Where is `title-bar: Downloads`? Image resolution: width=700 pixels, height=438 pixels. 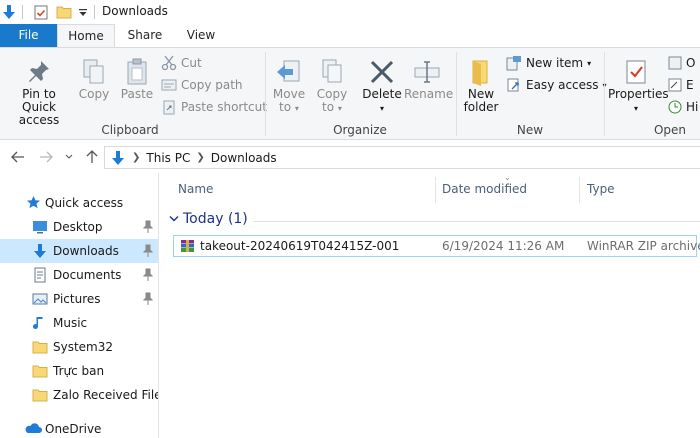 title-bar: Downloads is located at coordinates (350, 12).